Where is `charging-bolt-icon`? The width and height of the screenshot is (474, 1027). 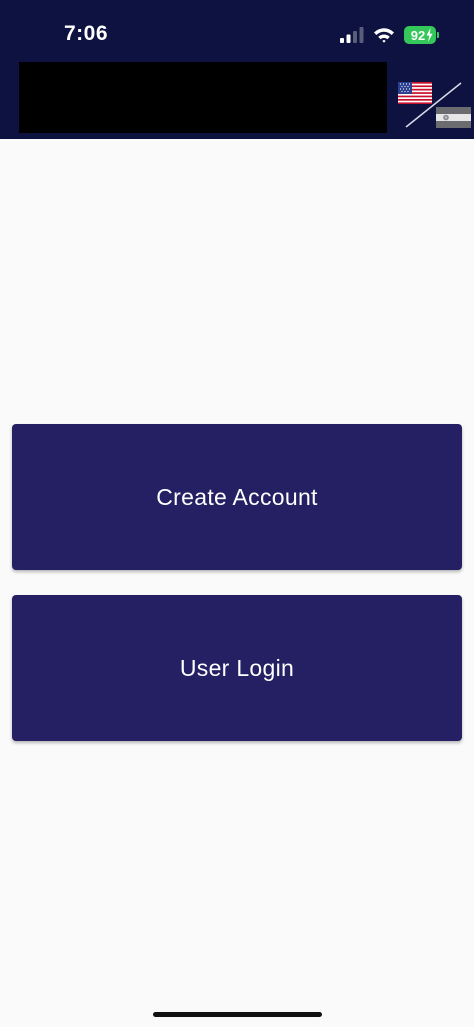
charging-bolt-icon is located at coordinates (429, 35).